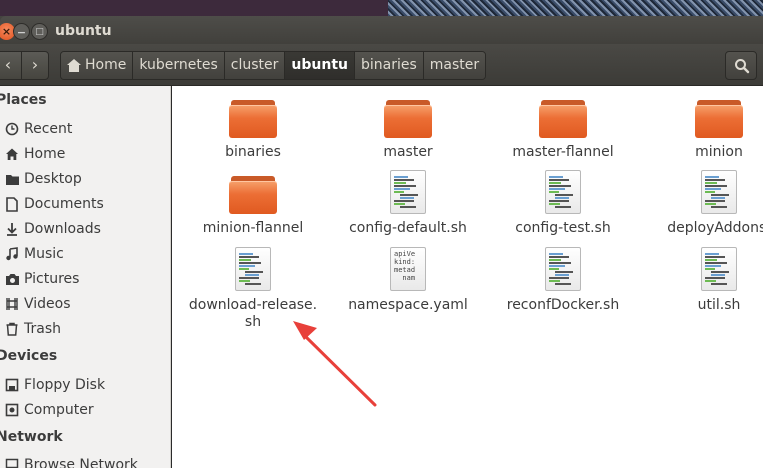  Describe the element at coordinates (83, 31) in the screenshot. I see `window-title: ubuntu` at that location.